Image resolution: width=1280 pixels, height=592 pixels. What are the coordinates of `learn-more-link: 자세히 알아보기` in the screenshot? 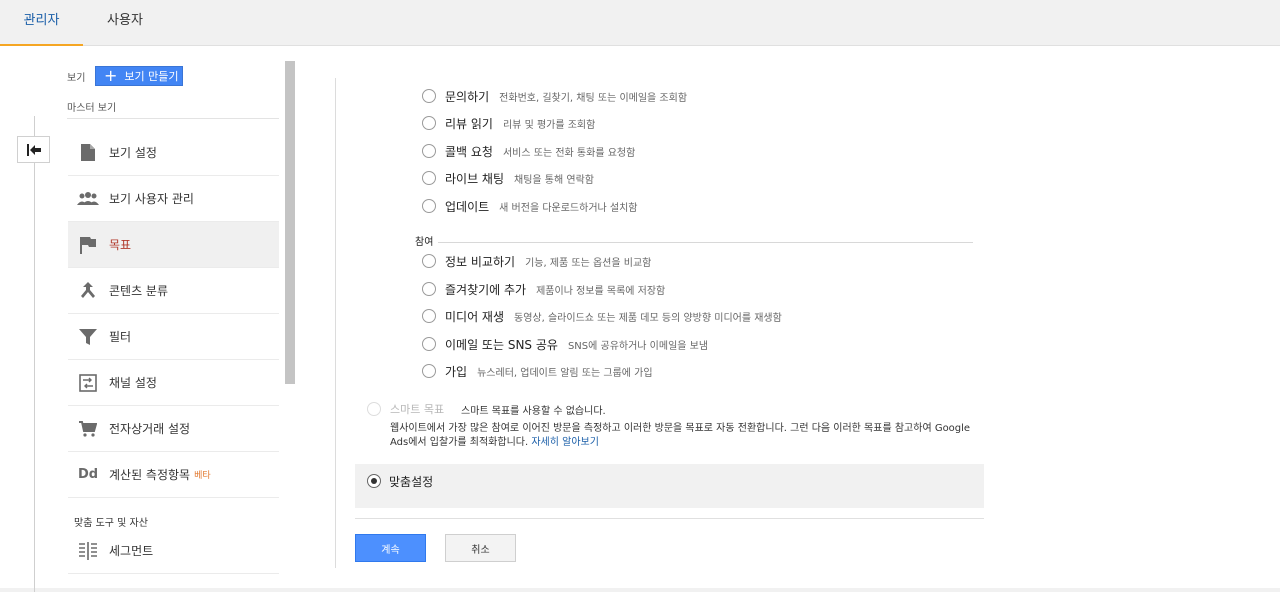 It's located at (565, 442).